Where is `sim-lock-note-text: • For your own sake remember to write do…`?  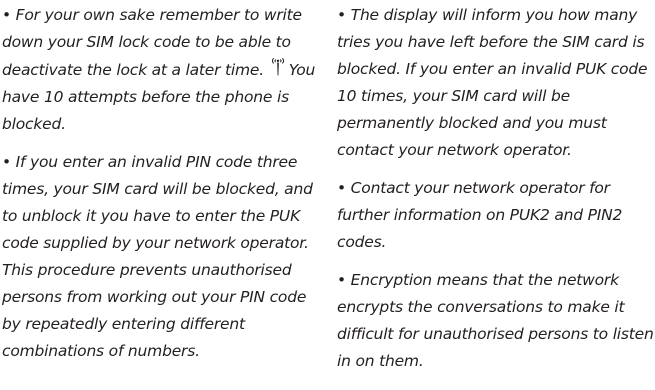
sim-lock-note-text: • For your own sake remember to write do… is located at coordinates (152, 42).